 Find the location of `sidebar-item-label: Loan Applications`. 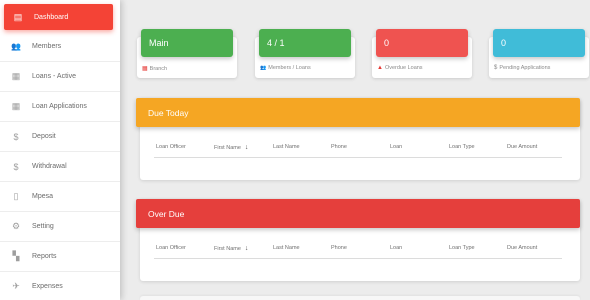

sidebar-item-label: Loan Applications is located at coordinates (59, 106).